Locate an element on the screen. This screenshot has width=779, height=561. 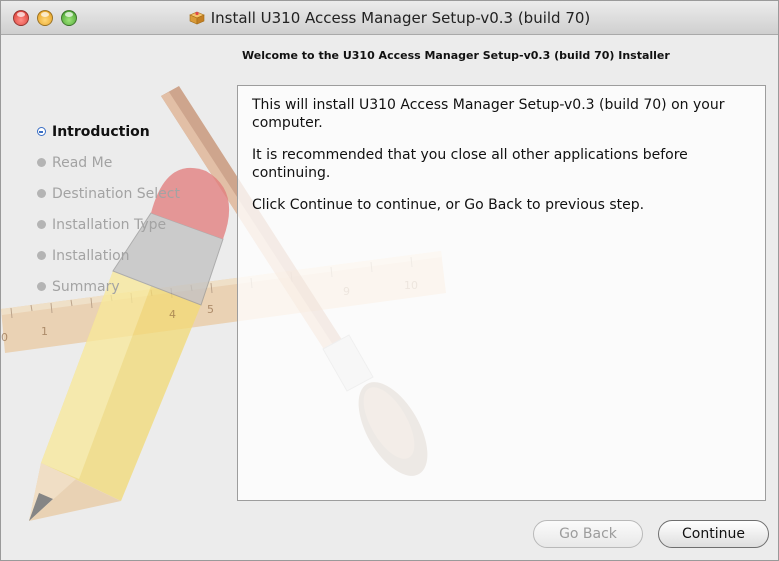
svg-text: 1 is located at coordinates (44, 331).